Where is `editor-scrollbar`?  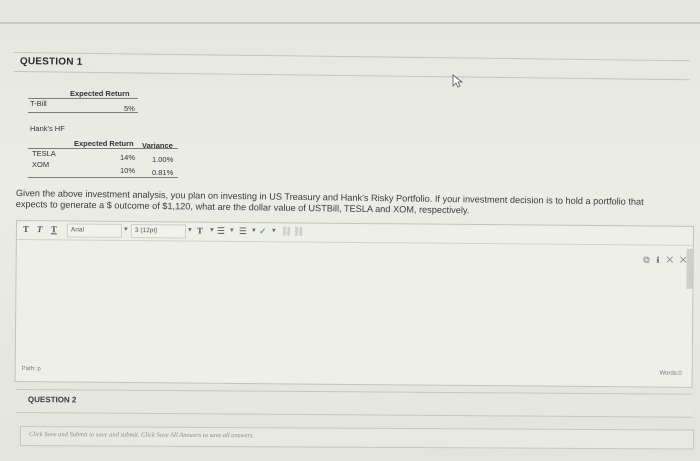
editor-scrollbar is located at coordinates (689, 268).